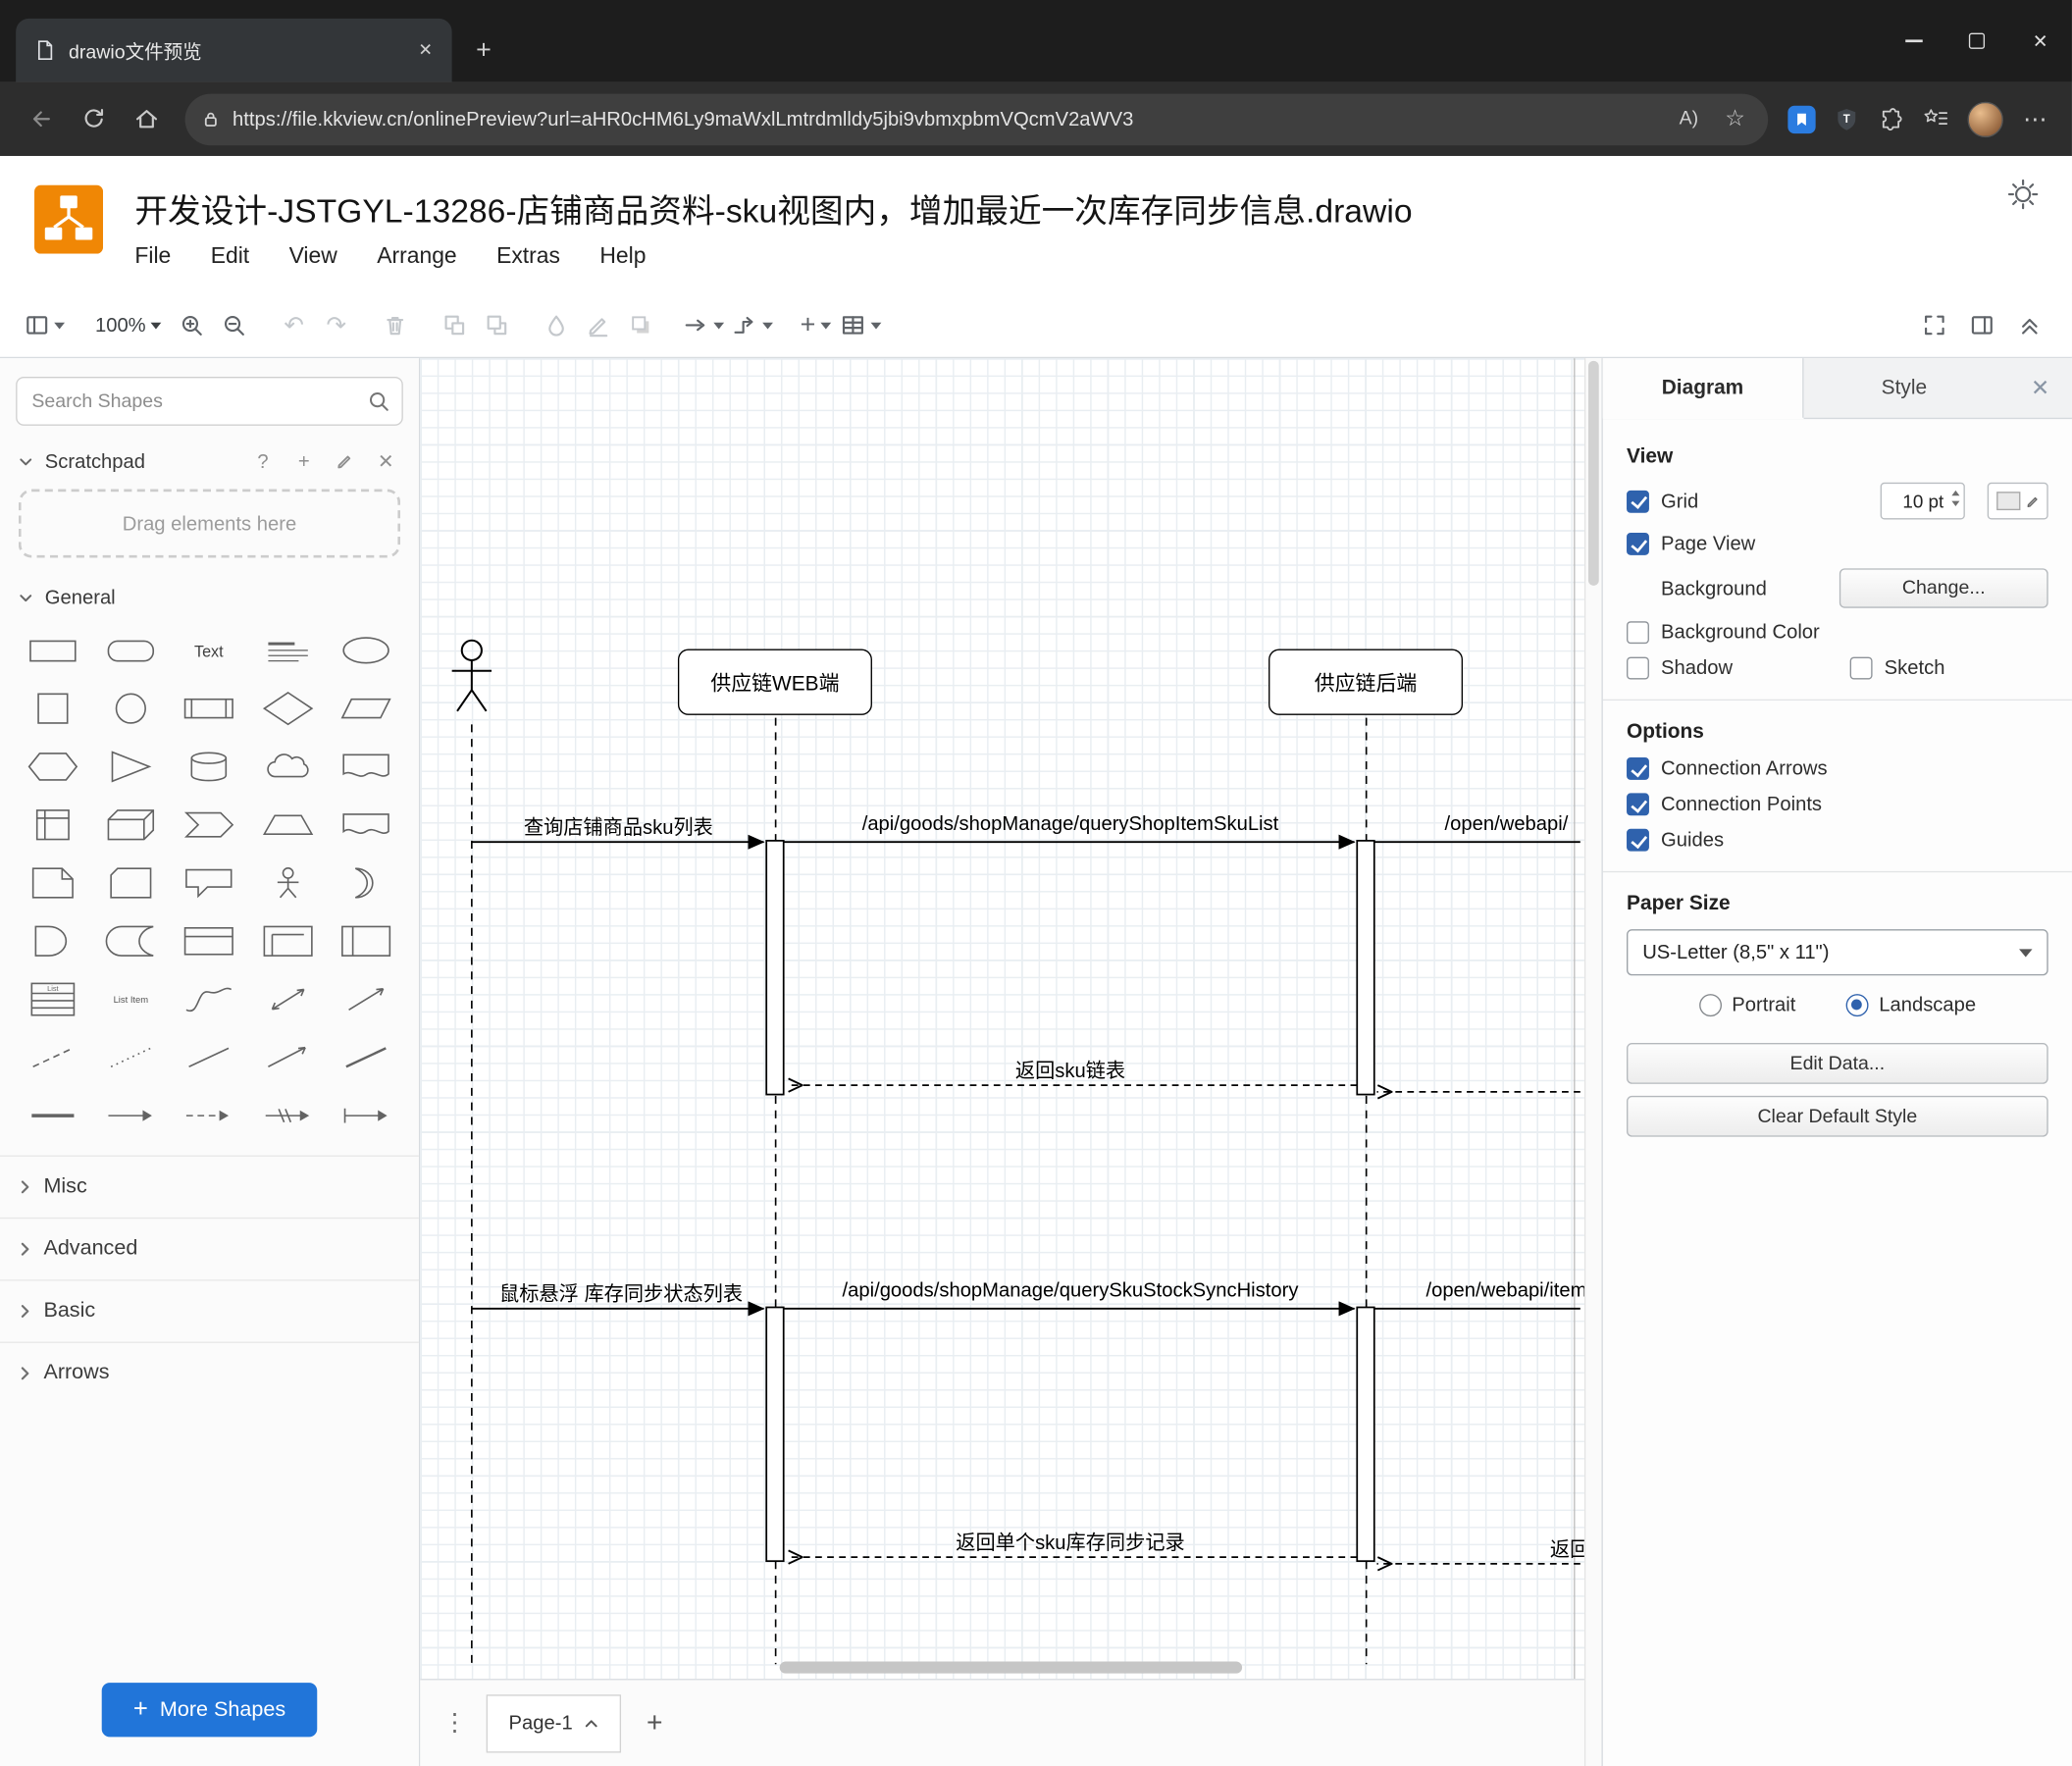  I want to click on shape-callout, so click(209, 882).